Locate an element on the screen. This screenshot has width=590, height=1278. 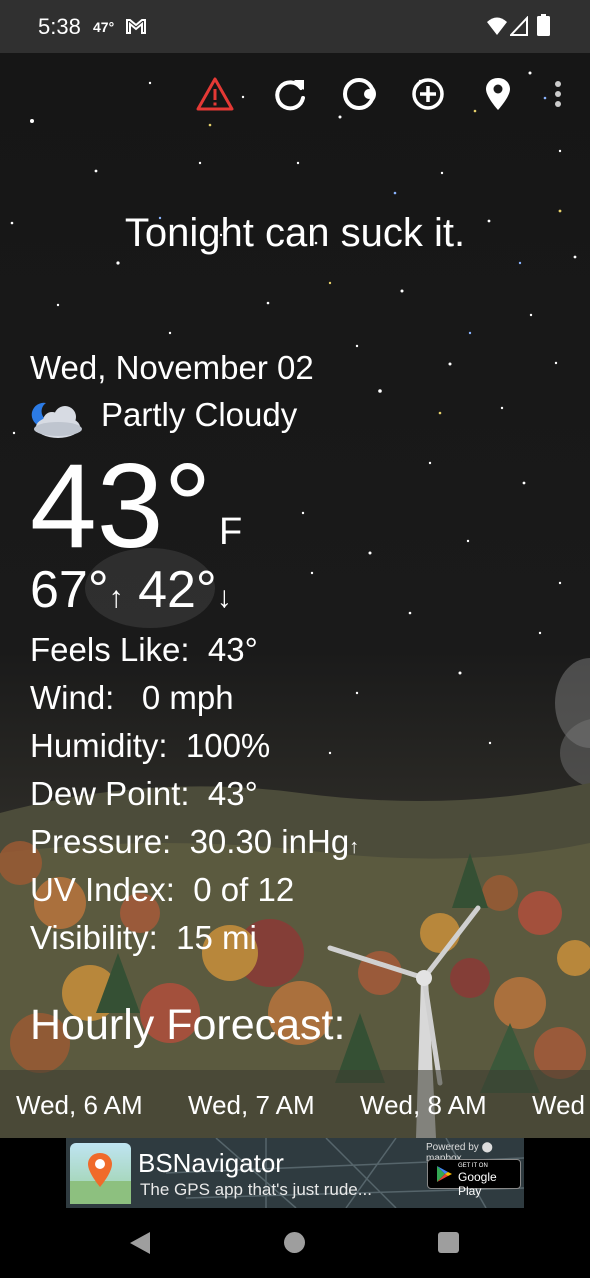
signal-icon is located at coordinates (519, 26).